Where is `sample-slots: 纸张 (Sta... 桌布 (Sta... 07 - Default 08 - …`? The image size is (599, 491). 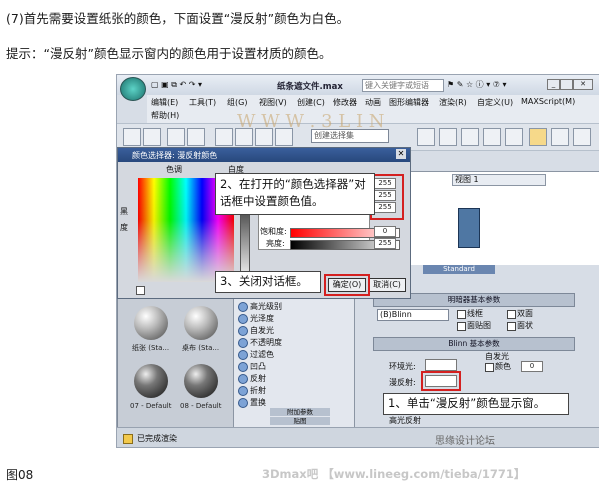
sample-slots: 纸张 (Sta... 桌布 (Sta... 07 - Default 08 - … is located at coordinates (176, 363).